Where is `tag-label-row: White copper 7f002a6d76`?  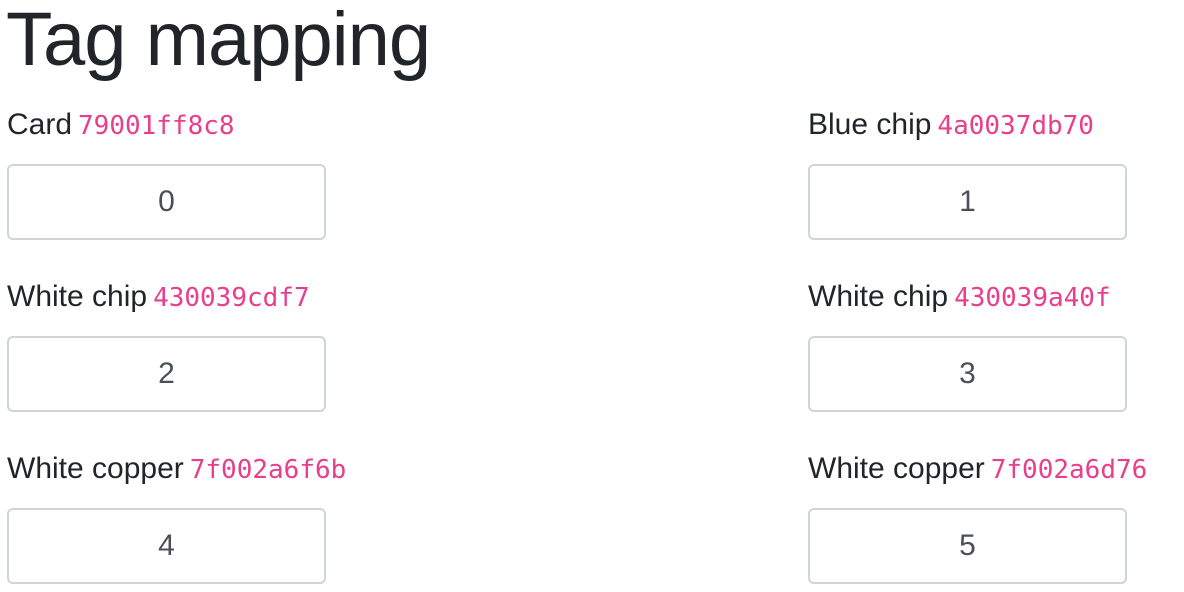
tag-label-row: White copper 7f002a6d76 is located at coordinates (996, 469).